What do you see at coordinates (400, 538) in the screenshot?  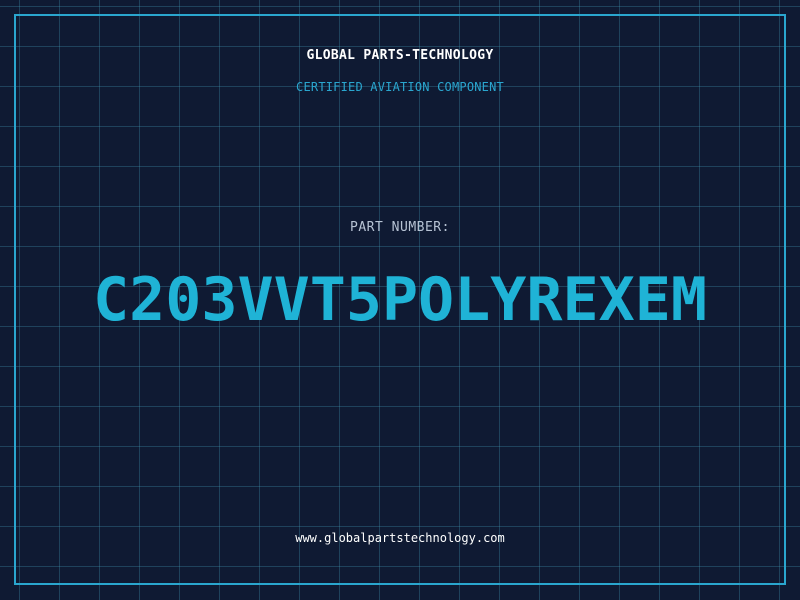 I see `website-link: www.globalpartstechnology.com` at bounding box center [400, 538].